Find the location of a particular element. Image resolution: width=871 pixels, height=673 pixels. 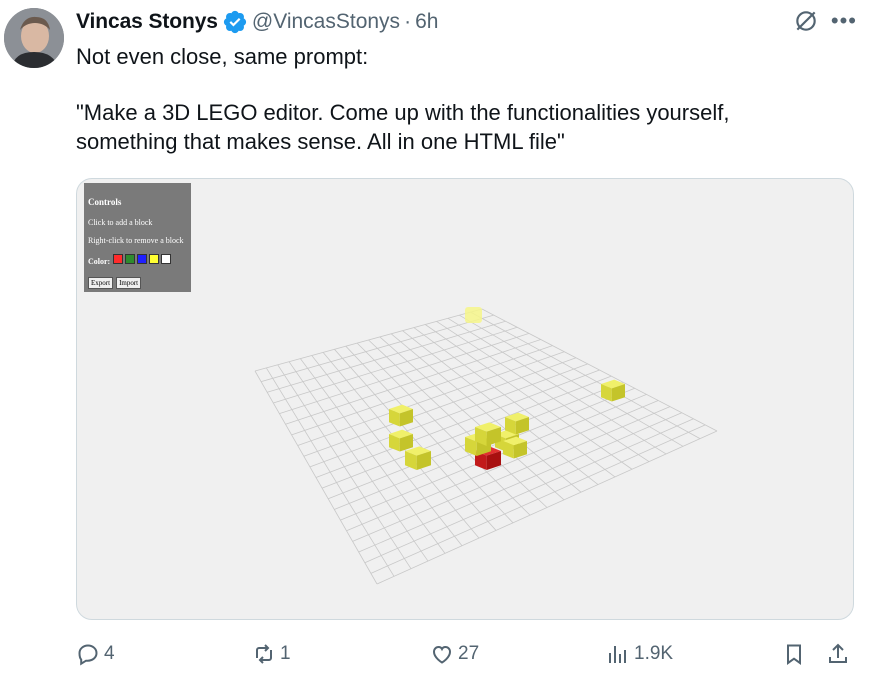

like-count: 27 is located at coordinates (469, 653).